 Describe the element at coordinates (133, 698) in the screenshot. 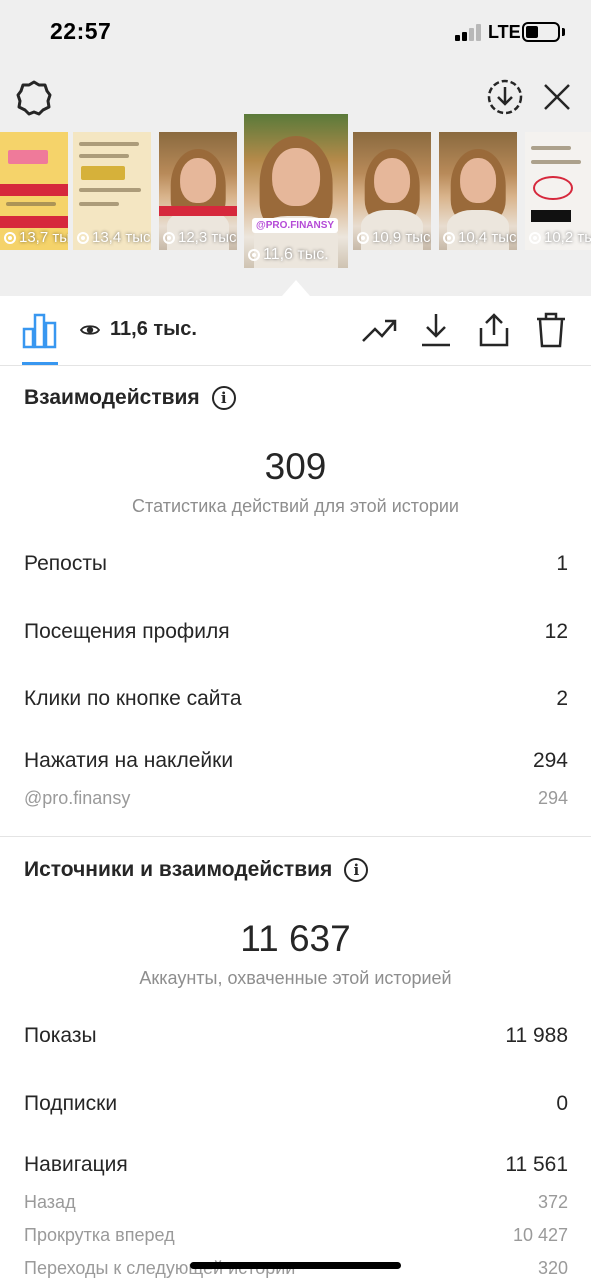

I see `stat-label: Клики по кнопке сайта` at that location.